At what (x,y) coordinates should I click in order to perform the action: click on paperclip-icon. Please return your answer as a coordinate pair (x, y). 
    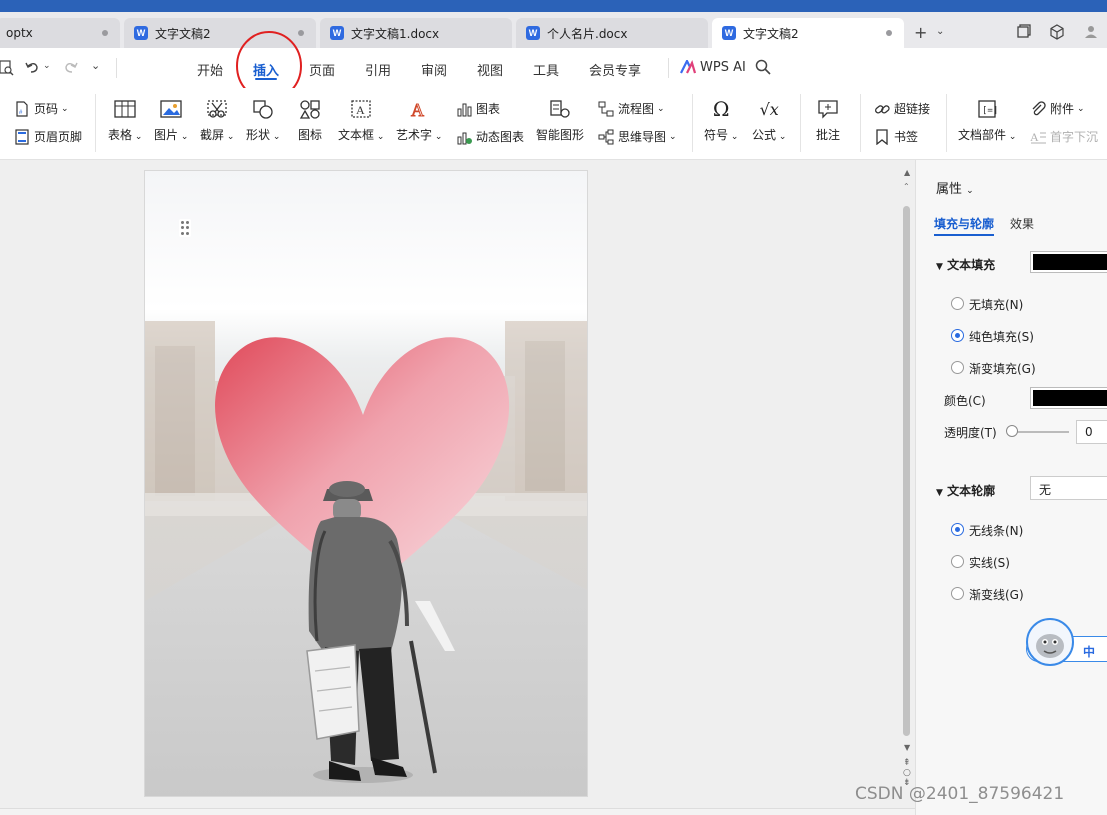
    Looking at the image, I should click on (1038, 108).